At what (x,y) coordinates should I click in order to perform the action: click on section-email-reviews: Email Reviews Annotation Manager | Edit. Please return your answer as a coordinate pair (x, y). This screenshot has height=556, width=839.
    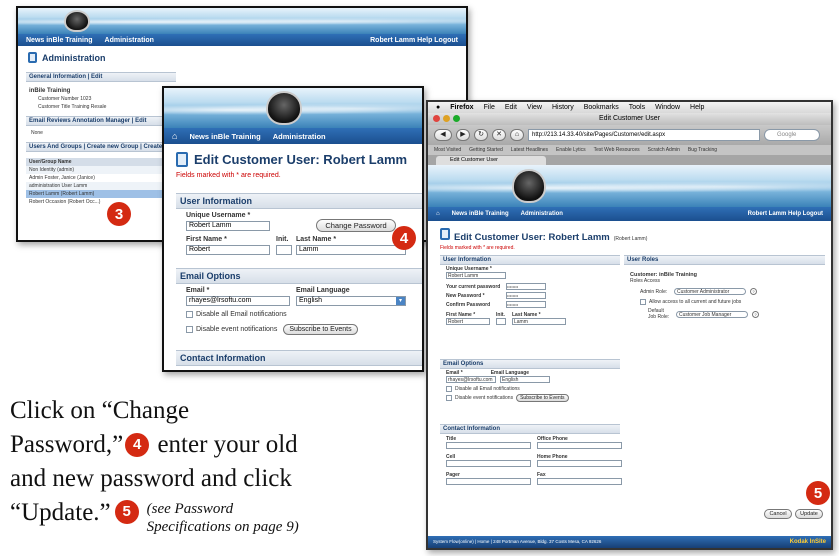
    Looking at the image, I should click on (101, 121).